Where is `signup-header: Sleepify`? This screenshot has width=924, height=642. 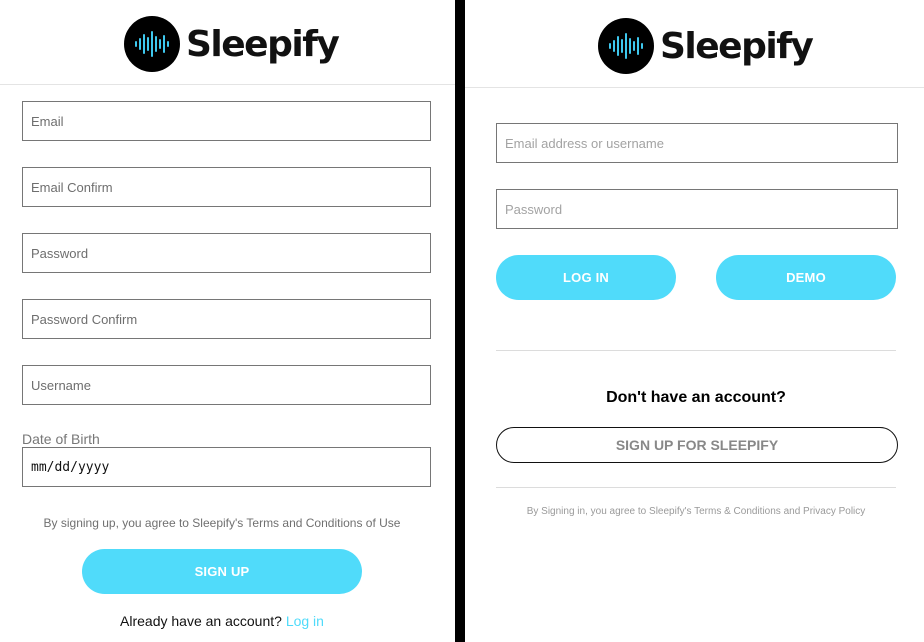 signup-header: Sleepify is located at coordinates (227, 42).